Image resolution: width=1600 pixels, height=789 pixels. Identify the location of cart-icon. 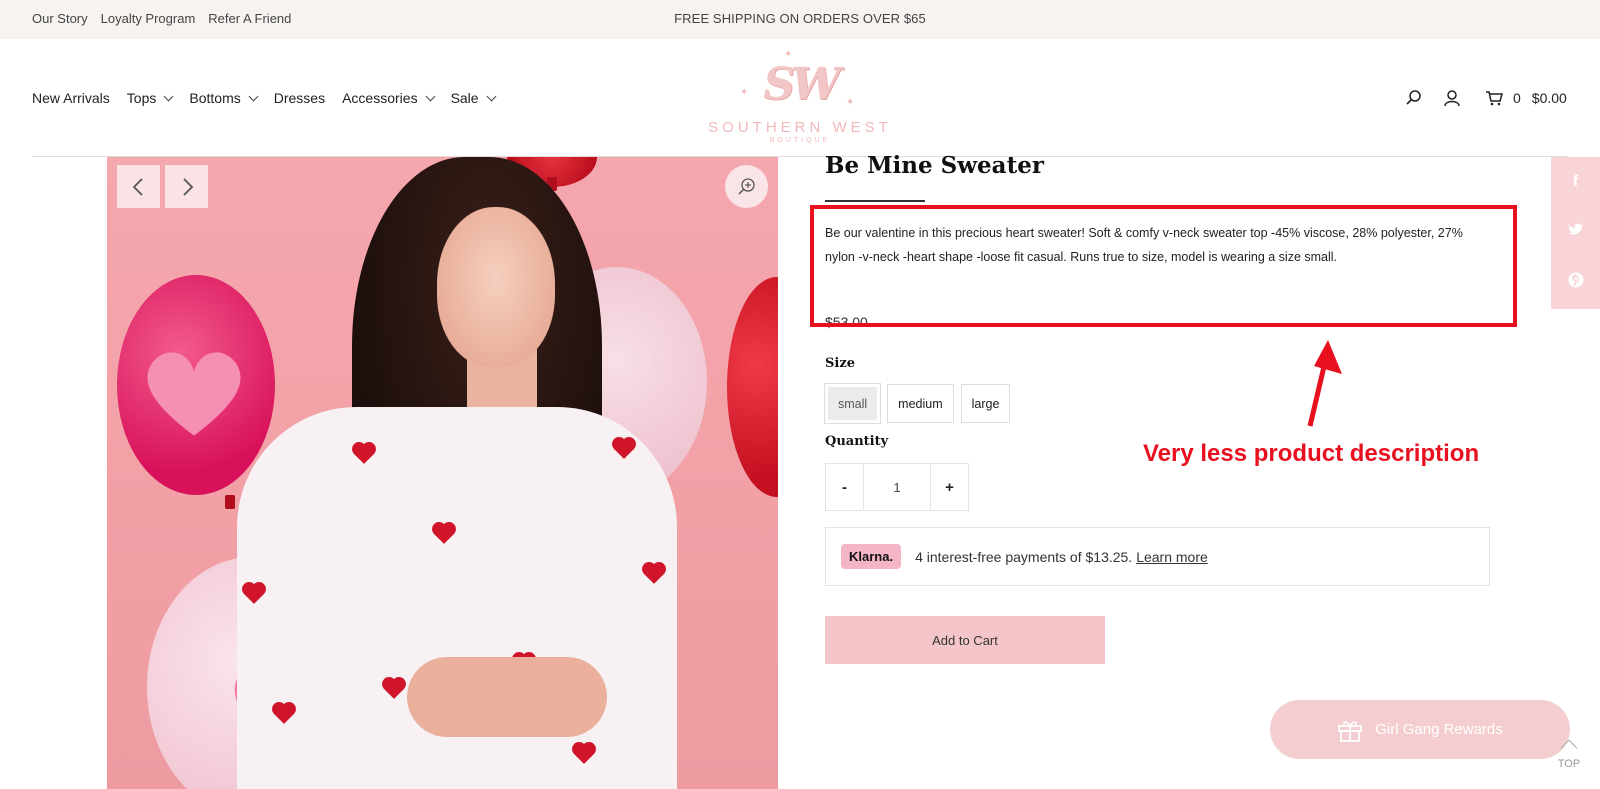
(1494, 98).